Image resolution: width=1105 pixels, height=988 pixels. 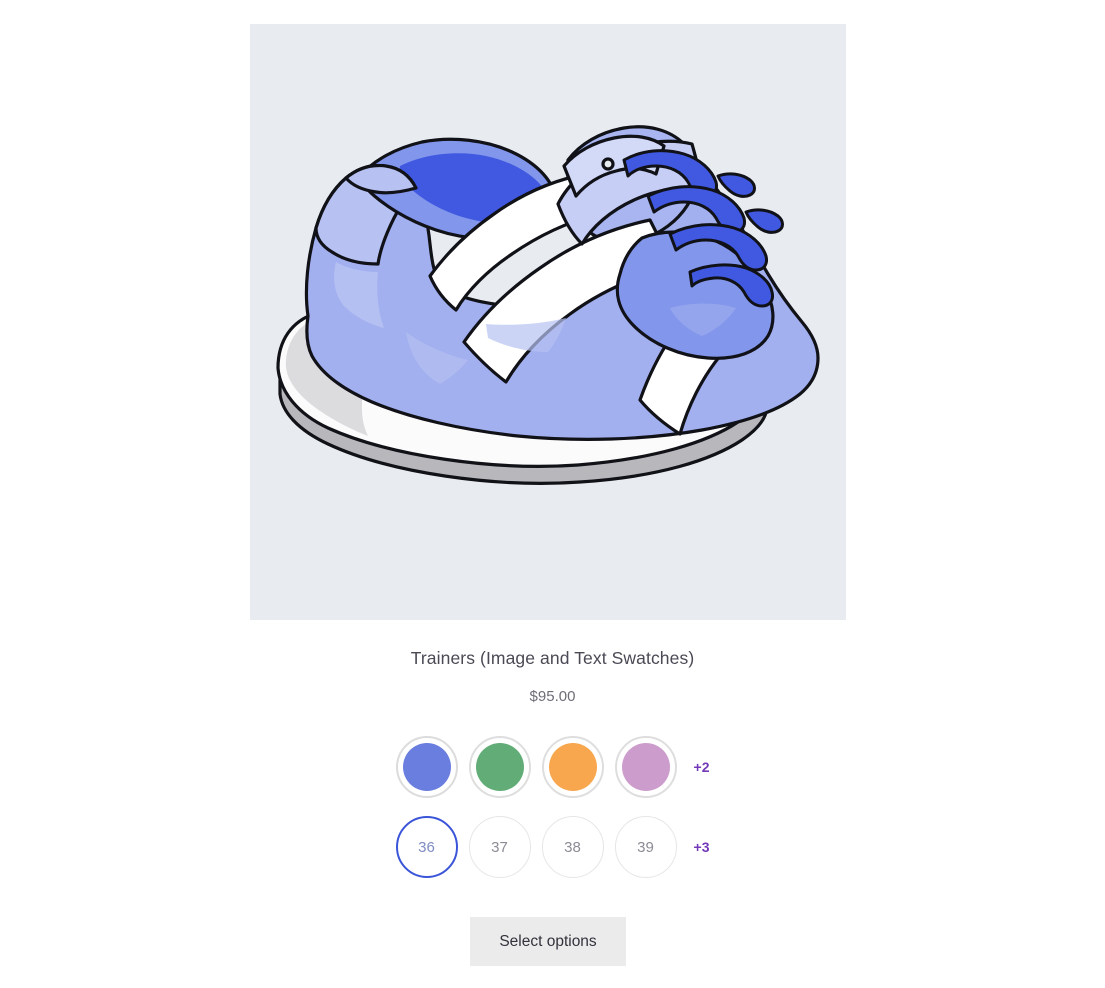 I want to click on color-swatch-blue, so click(x=426, y=767).